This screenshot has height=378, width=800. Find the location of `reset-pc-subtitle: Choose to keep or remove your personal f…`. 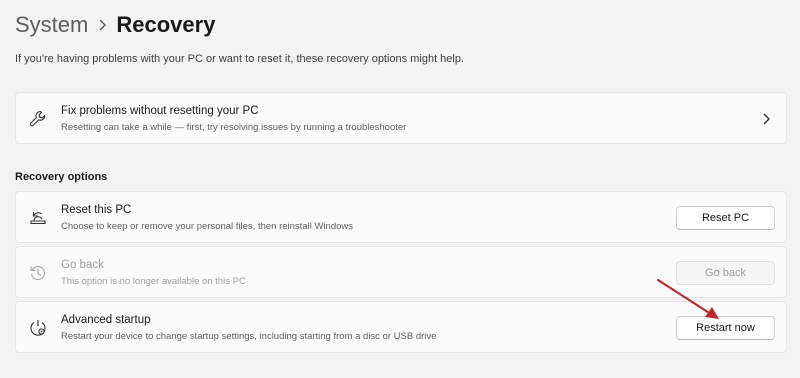

reset-pc-subtitle: Choose to keep or remove your personal f… is located at coordinates (207, 226).